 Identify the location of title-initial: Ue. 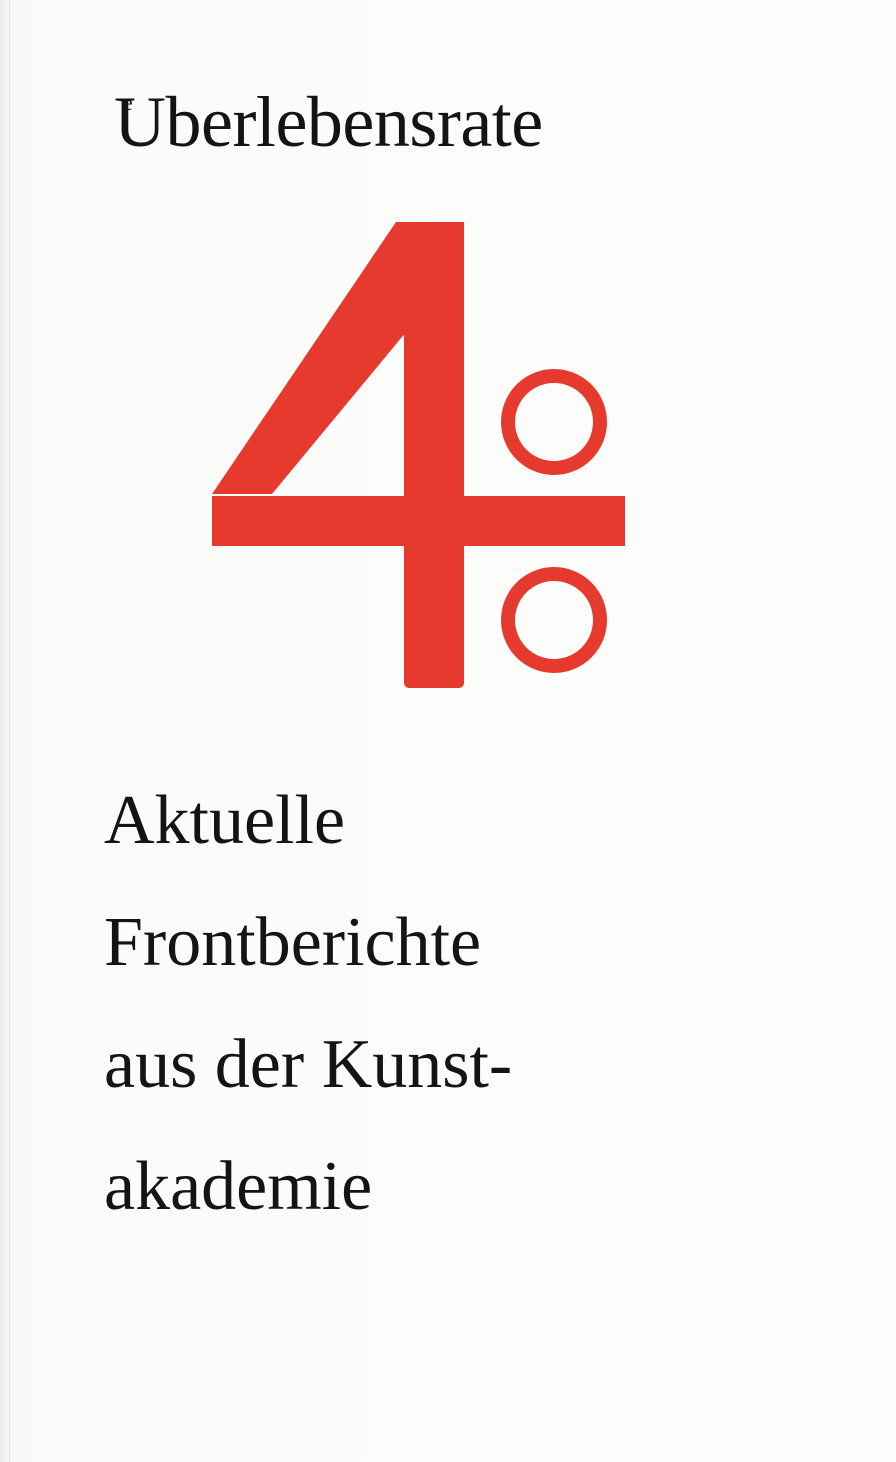
(140, 122).